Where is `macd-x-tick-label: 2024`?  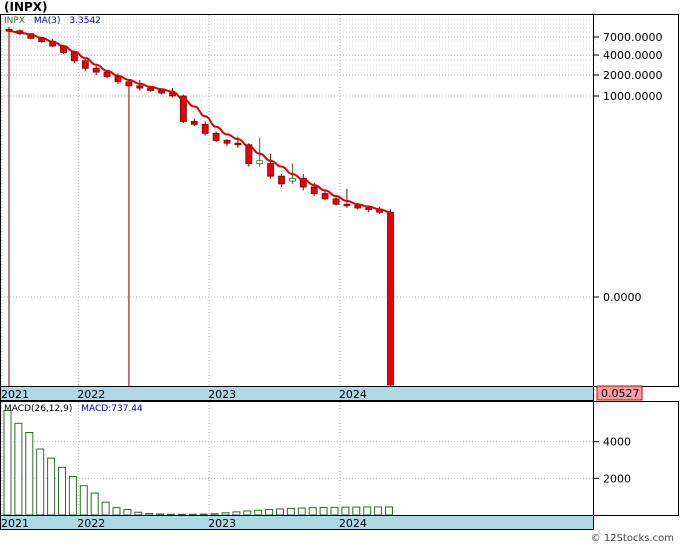 macd-x-tick-label: 2024 is located at coordinates (353, 523).